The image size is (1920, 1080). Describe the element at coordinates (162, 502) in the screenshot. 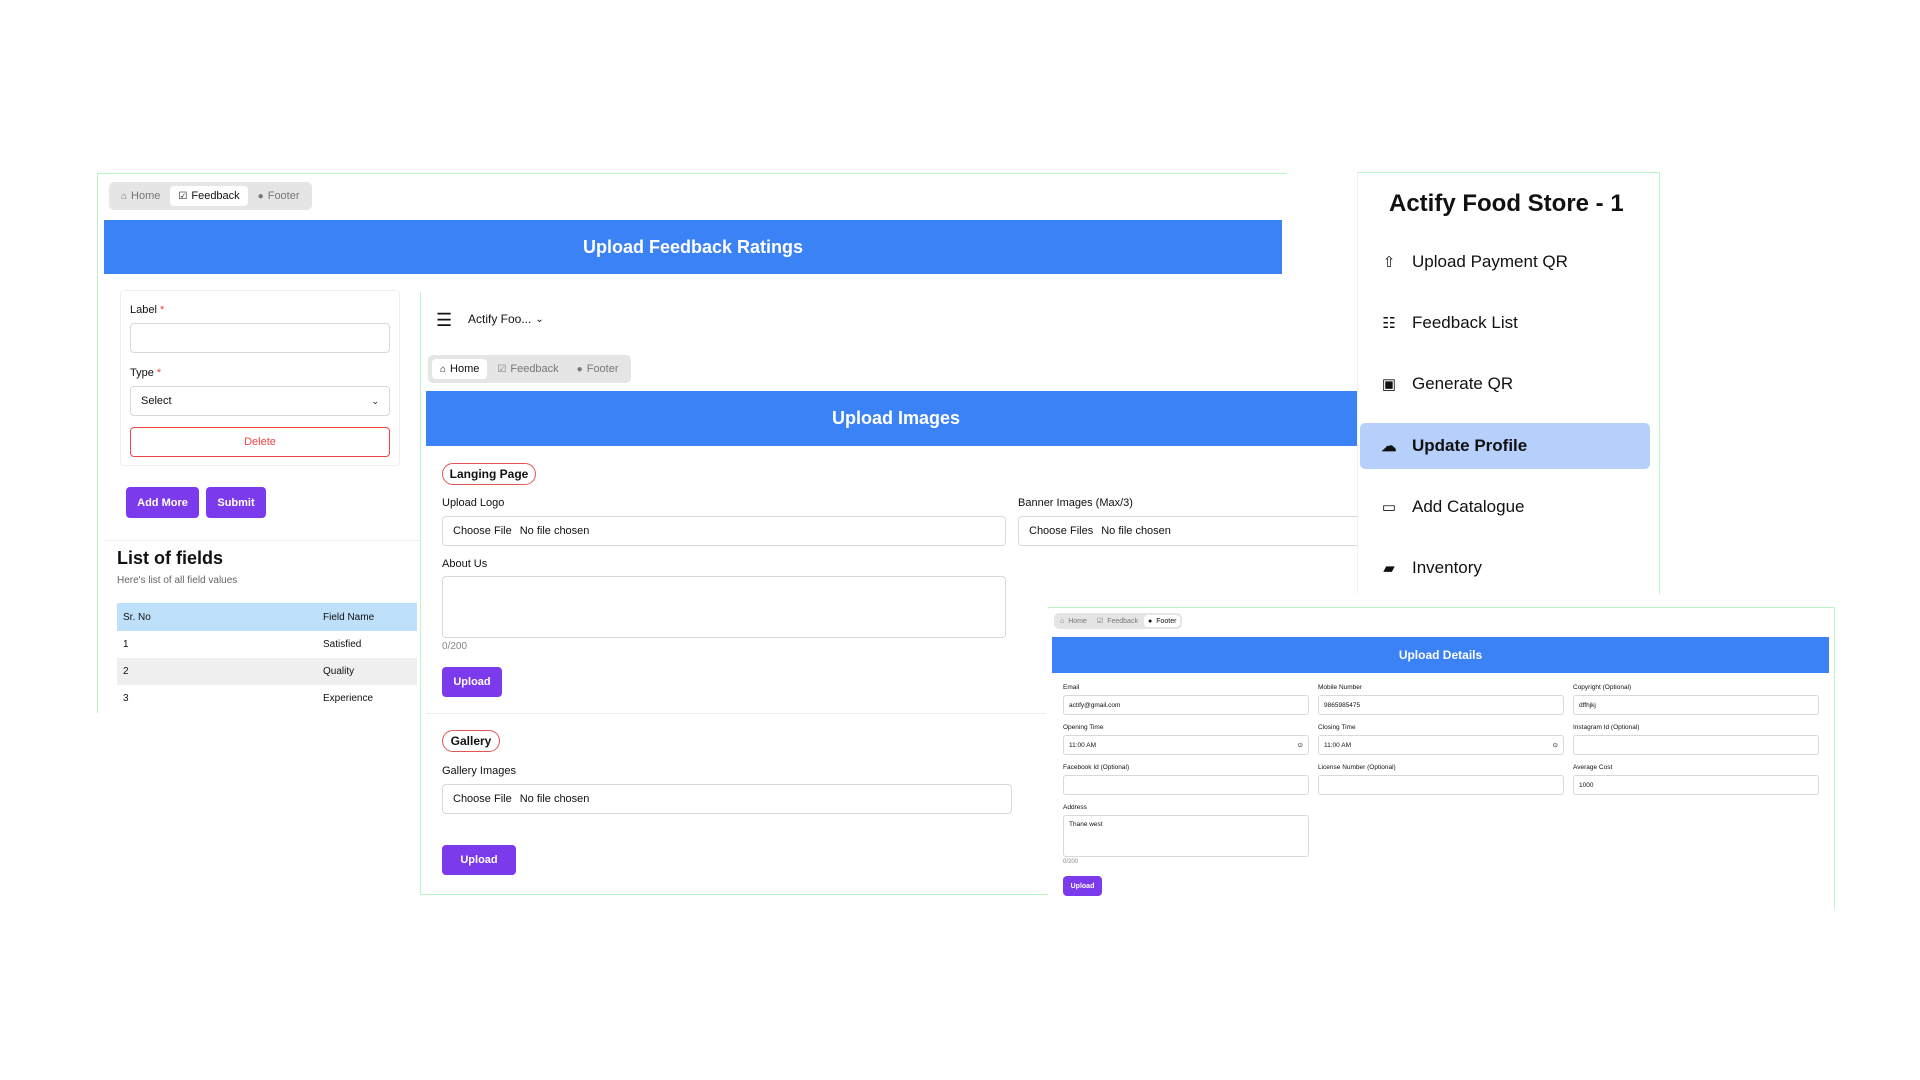

I see `add-more-button: Add More` at that location.